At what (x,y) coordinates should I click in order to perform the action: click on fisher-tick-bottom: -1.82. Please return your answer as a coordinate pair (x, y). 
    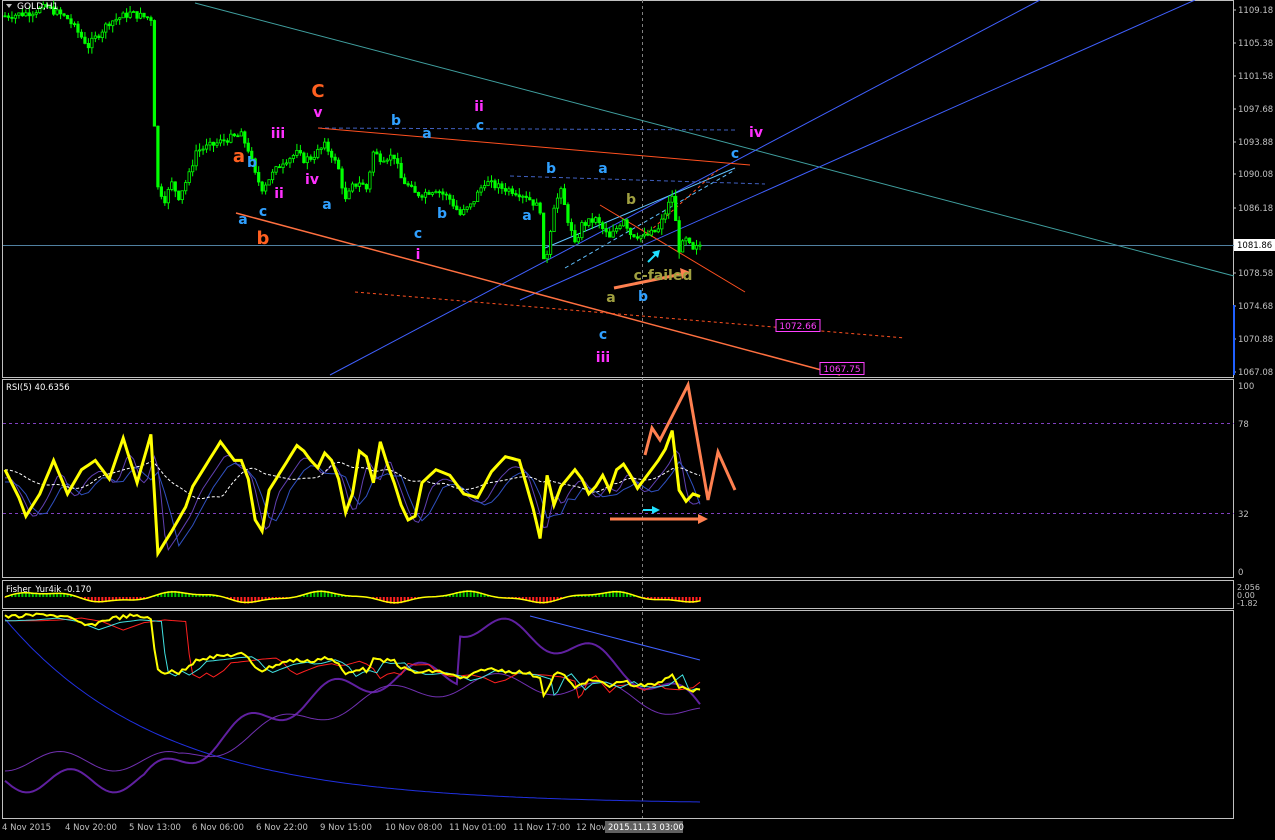
    Looking at the image, I should click on (1247, 603).